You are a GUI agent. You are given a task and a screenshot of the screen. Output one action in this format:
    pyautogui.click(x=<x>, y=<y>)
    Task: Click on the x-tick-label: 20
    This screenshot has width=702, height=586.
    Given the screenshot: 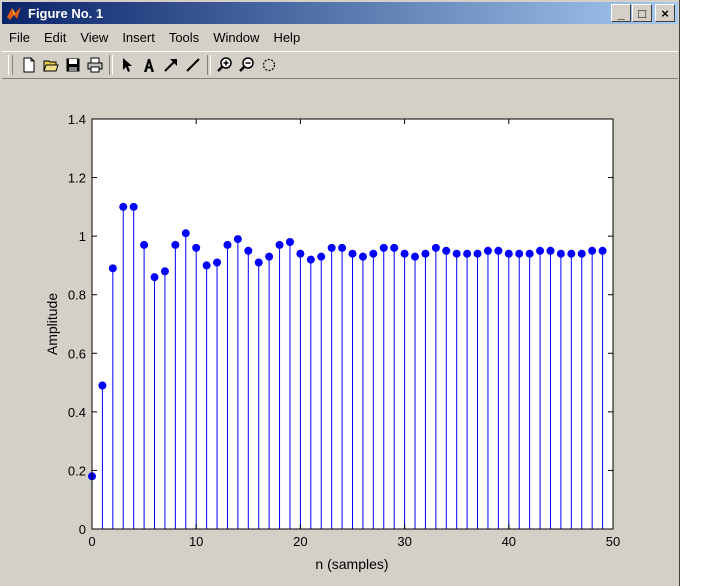 What is the action you would take?
    pyautogui.click(x=300, y=541)
    